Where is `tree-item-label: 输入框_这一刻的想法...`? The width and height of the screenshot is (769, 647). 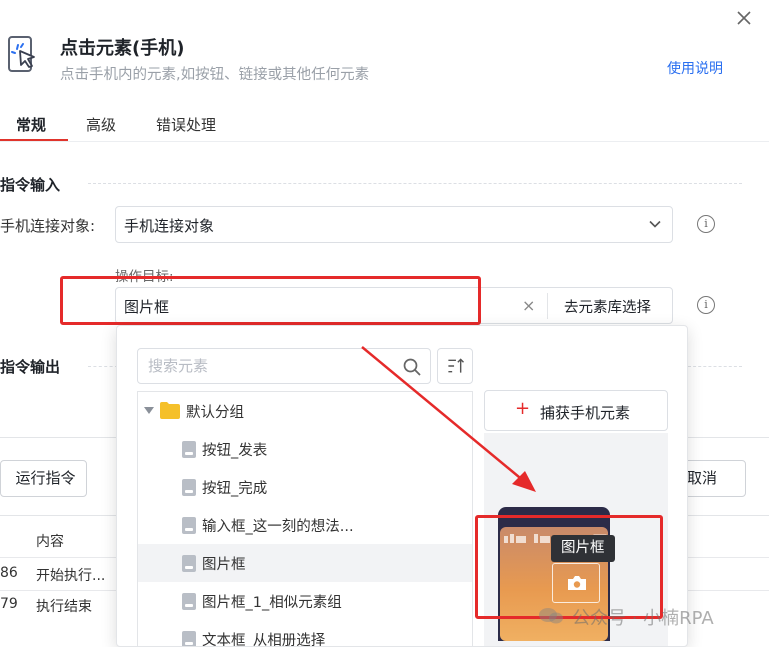
tree-item-label: 输入框_这一刻的想法... is located at coordinates (278, 527).